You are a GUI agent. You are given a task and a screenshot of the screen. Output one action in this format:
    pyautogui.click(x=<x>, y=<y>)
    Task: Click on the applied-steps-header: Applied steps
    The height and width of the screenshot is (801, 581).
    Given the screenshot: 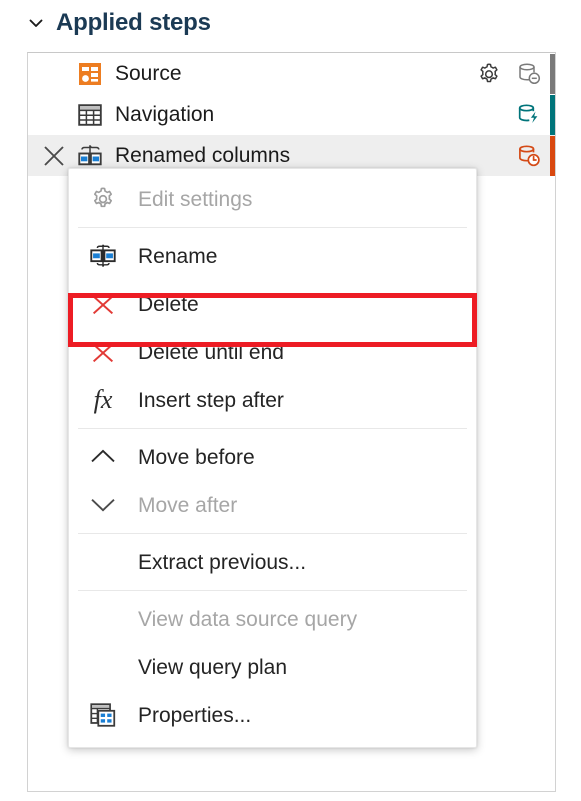 What is the action you would take?
    pyautogui.click(x=290, y=23)
    